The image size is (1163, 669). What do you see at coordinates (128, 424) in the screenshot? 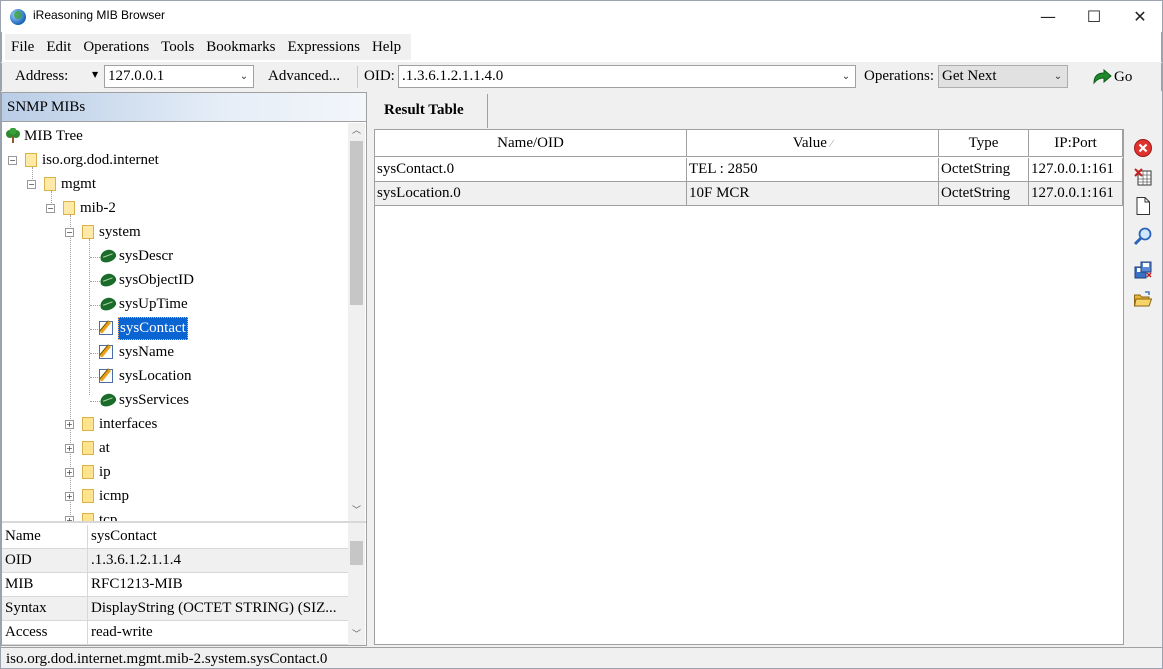
I see `tree-label-interfaces: interfaces` at bounding box center [128, 424].